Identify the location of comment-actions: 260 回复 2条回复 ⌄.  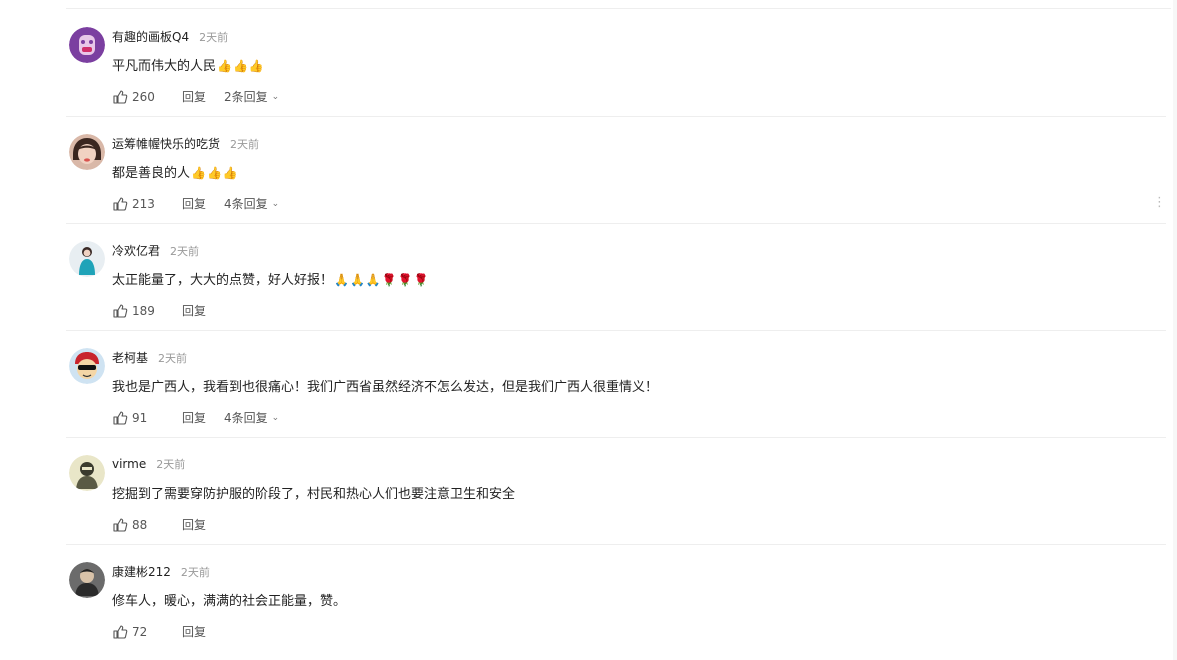
(195, 96).